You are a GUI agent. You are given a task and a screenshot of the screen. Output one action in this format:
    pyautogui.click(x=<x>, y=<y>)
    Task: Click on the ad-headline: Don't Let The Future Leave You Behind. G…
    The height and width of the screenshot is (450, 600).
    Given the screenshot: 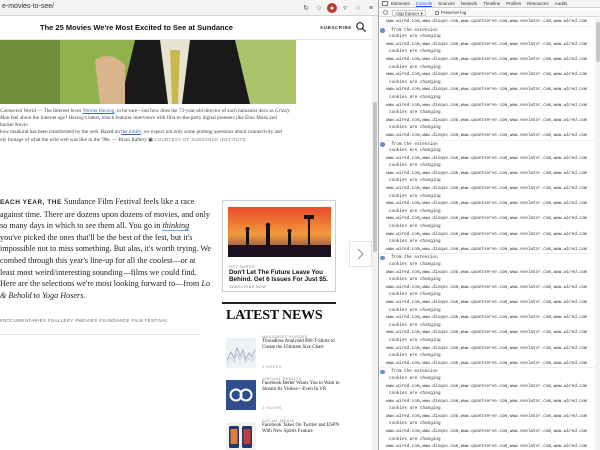 What is the action you would take?
    pyautogui.click(x=281, y=276)
    